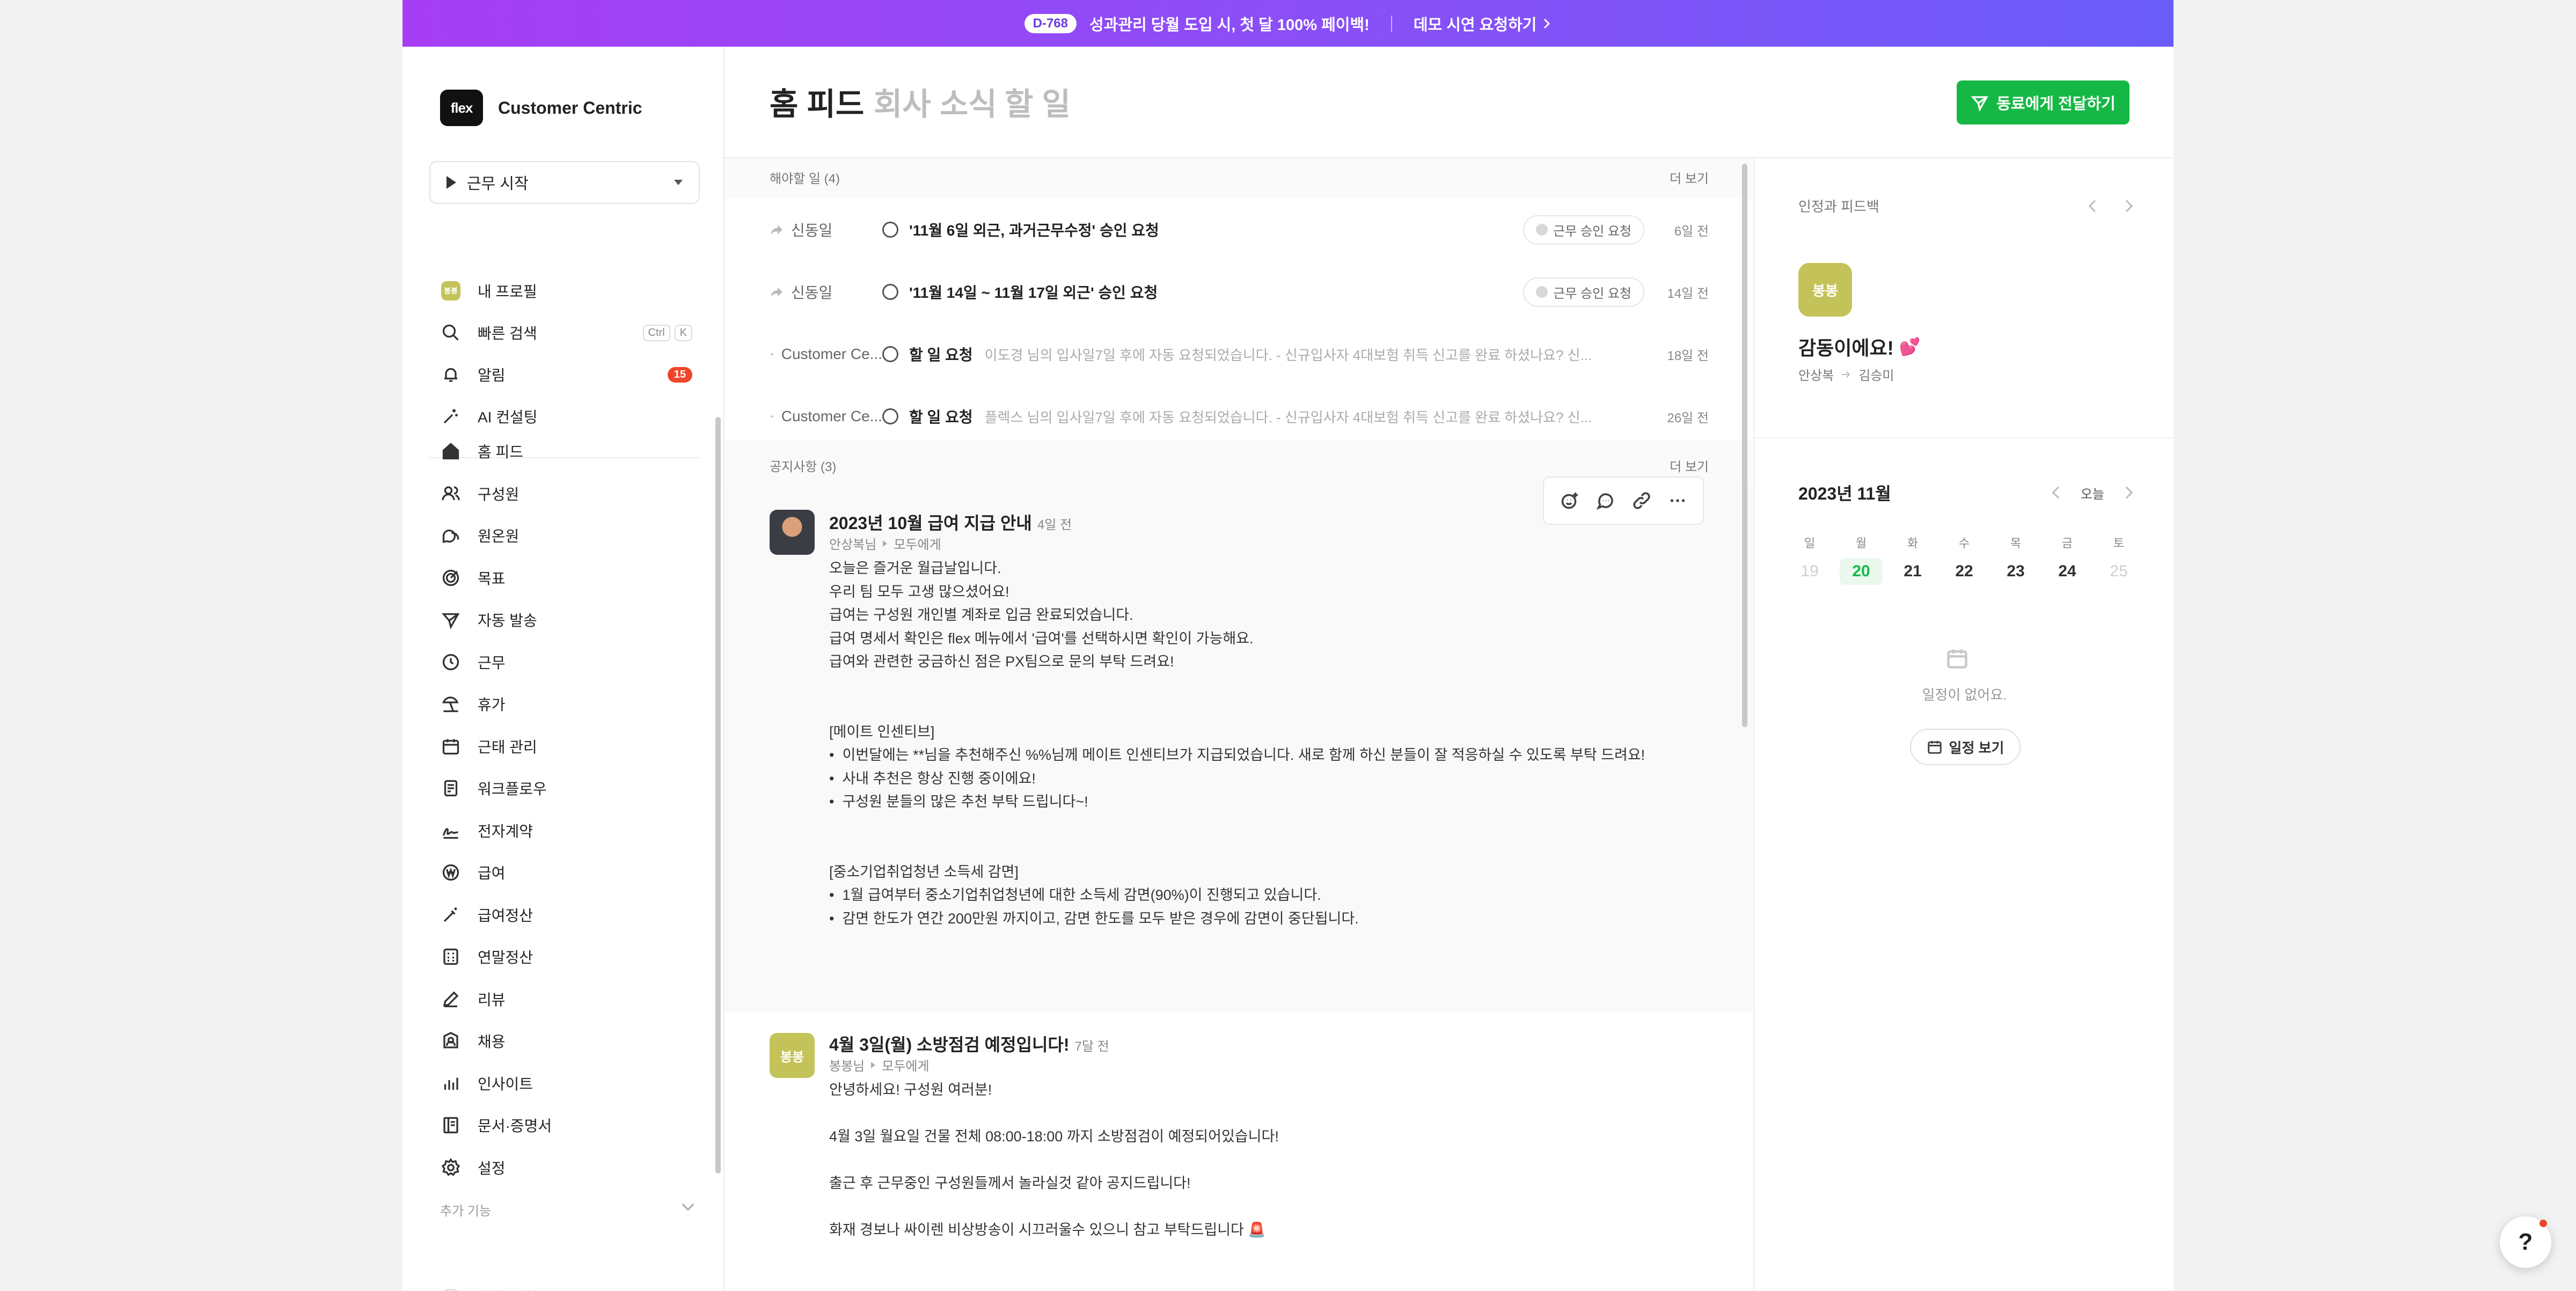  I want to click on todo-sender-name: 신동일, so click(812, 230).